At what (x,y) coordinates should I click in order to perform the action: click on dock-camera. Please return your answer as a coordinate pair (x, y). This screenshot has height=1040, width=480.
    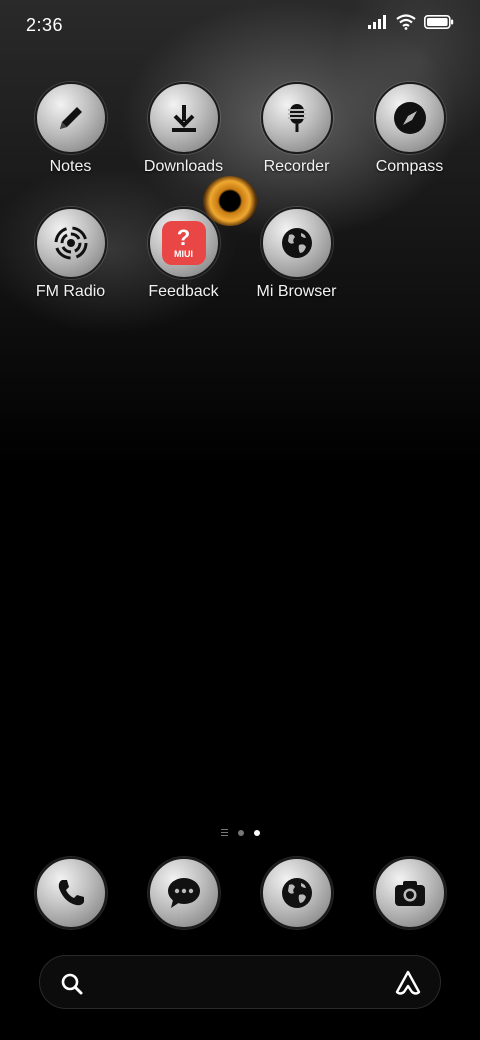
    Looking at the image, I should click on (410, 893).